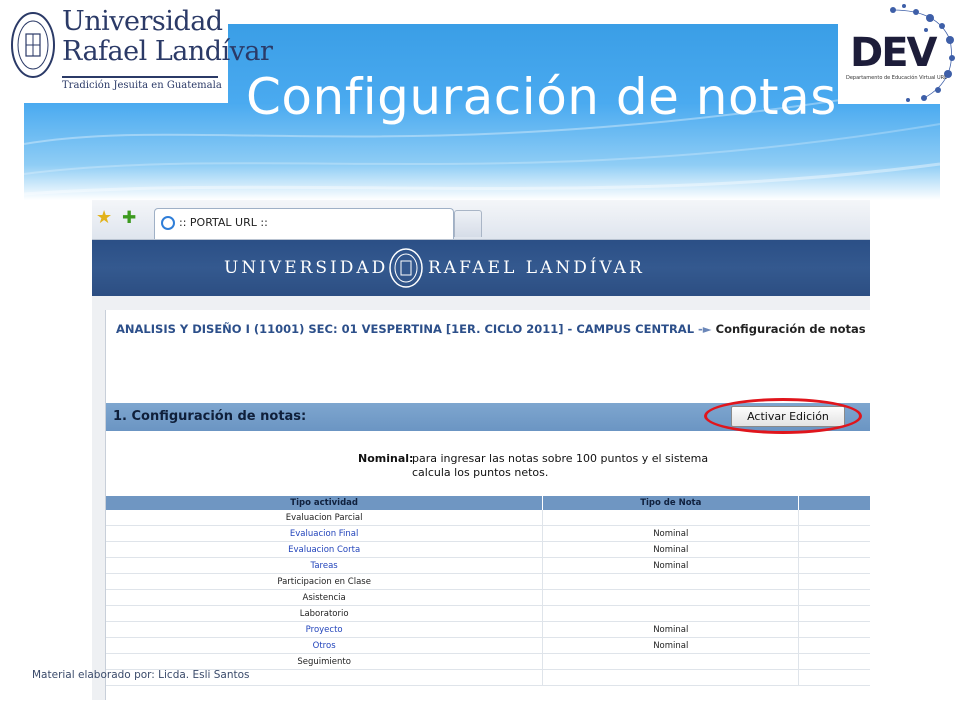 This screenshot has width=960, height=720. Describe the element at coordinates (129, 218) in the screenshot. I see `add-favorite-icon: ✚` at that location.